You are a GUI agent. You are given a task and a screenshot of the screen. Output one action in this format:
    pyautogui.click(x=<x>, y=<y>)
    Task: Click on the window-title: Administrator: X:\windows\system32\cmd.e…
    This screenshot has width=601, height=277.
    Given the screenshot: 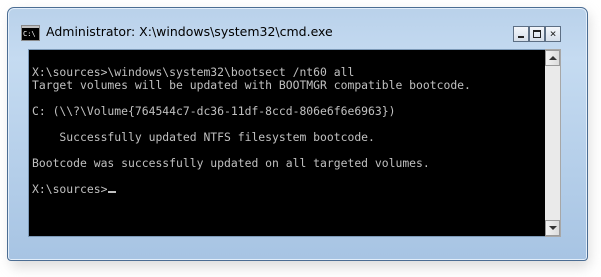 What is the action you would take?
    pyautogui.click(x=189, y=31)
    